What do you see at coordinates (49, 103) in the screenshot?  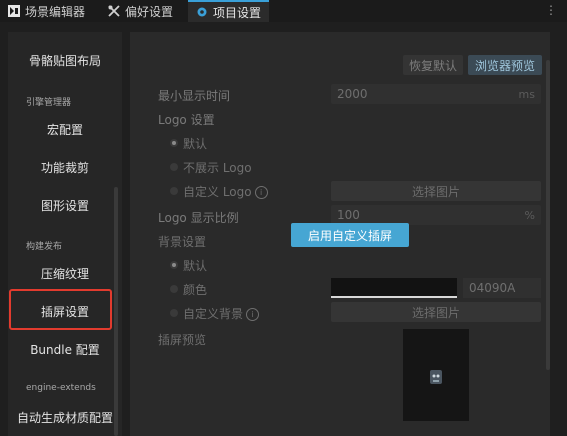 I see `sidebar-group-engine-manager: 引擎管理器` at bounding box center [49, 103].